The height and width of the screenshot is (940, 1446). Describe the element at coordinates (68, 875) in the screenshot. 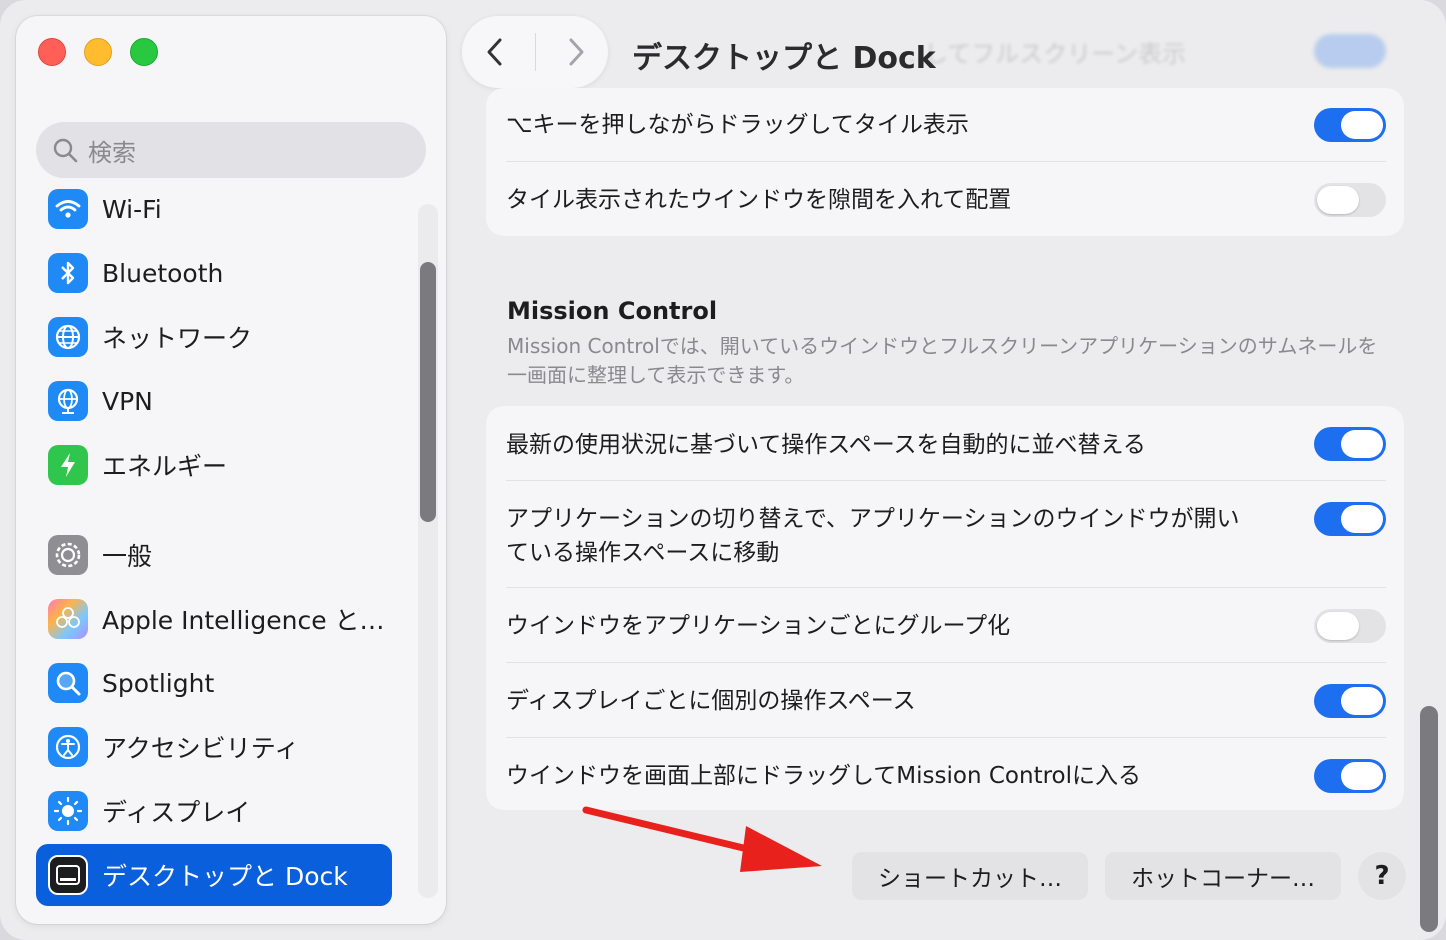

I see `dock-icon` at that location.